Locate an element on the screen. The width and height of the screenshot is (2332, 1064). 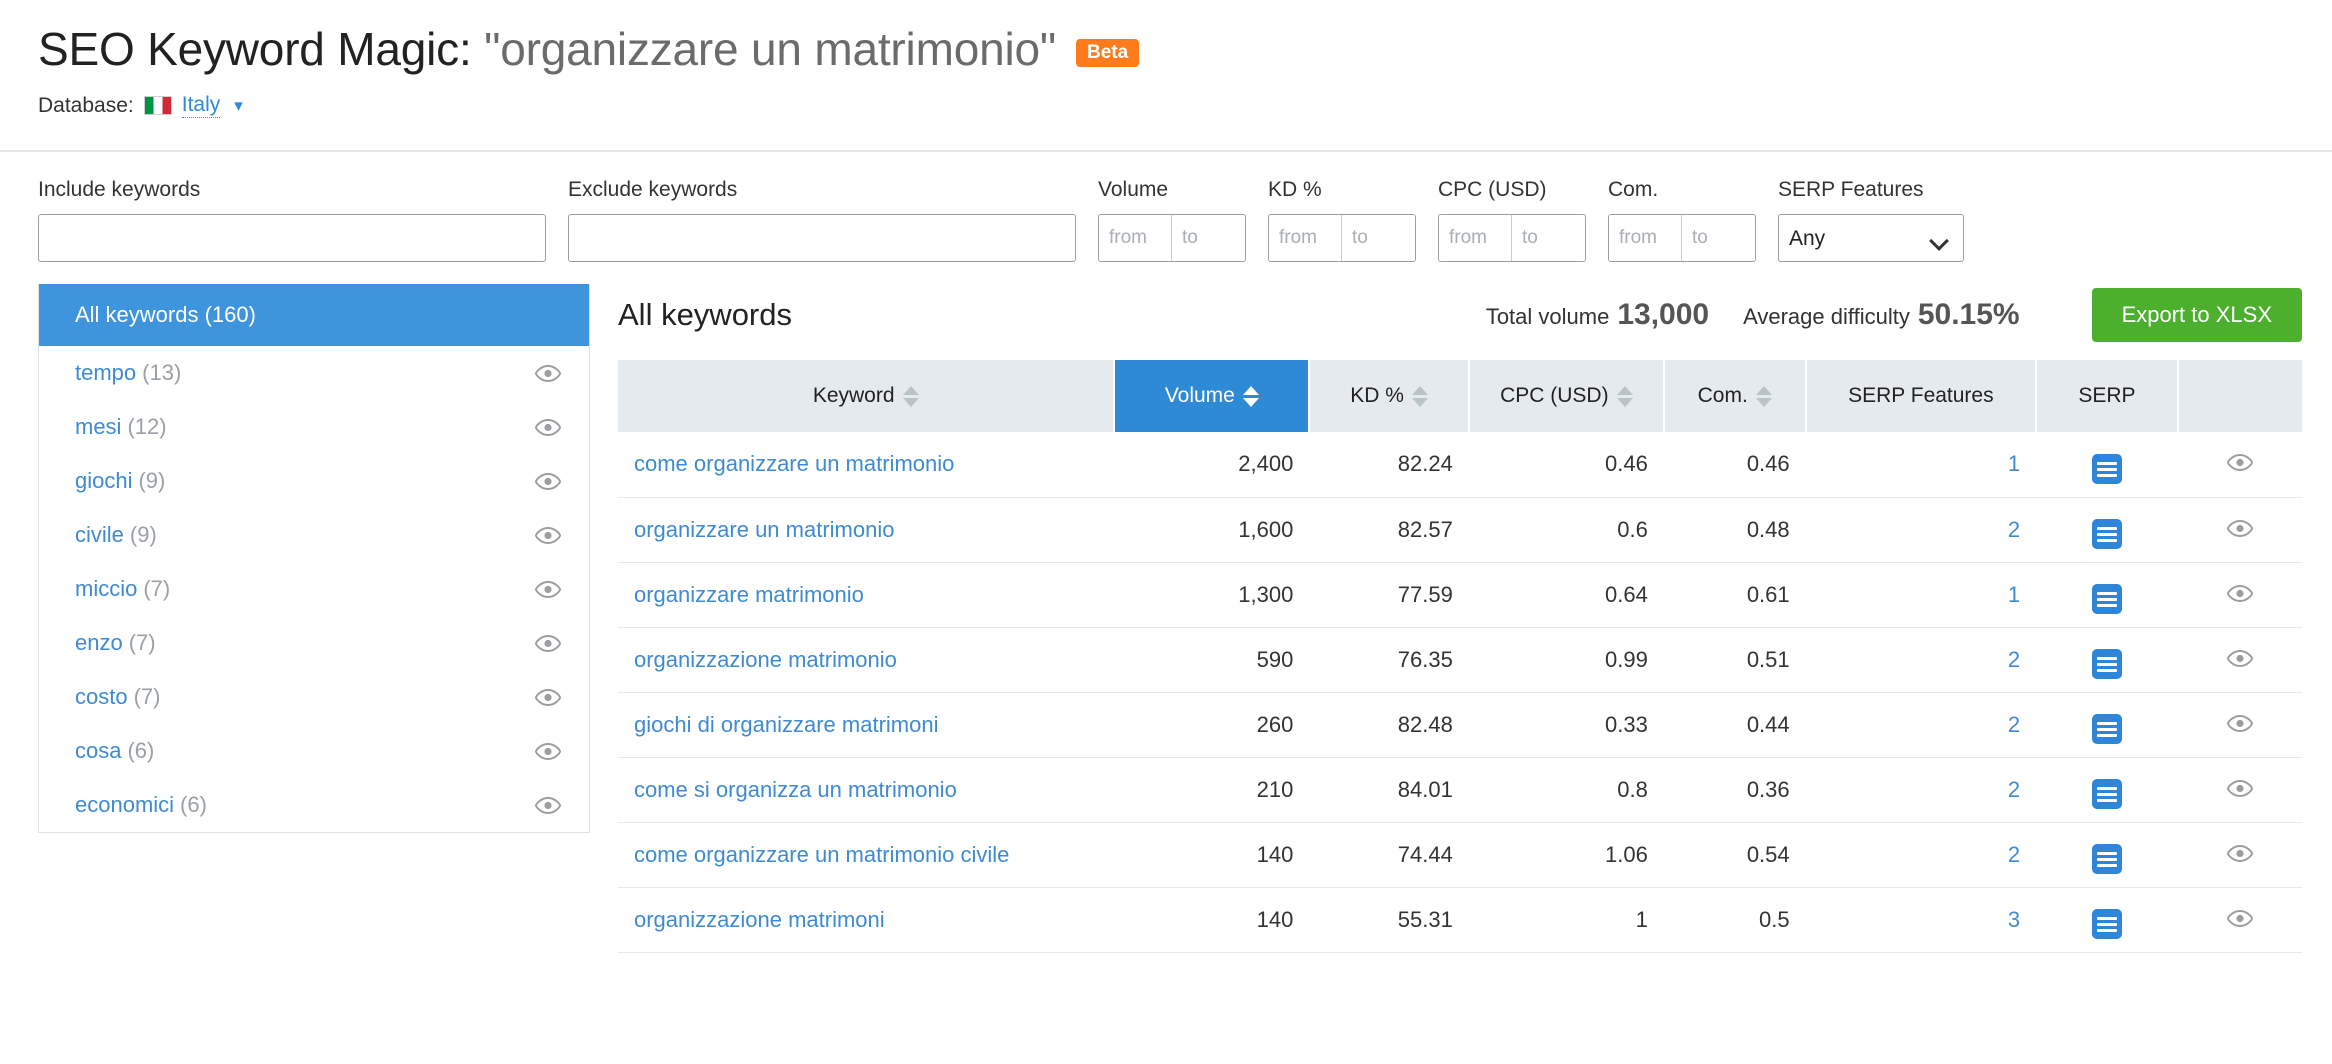
serp-features-link: 3 is located at coordinates (2014, 919).